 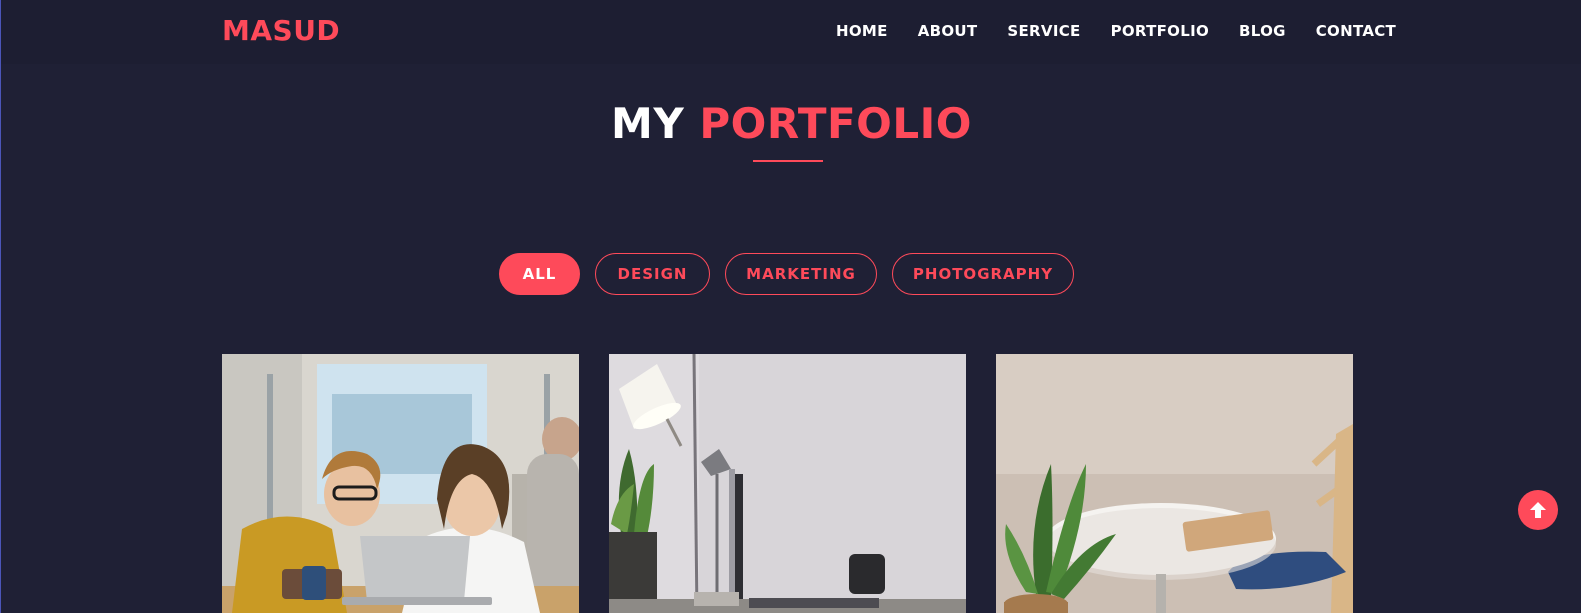 I want to click on nav-item-service: SERVICE, so click(x=1043, y=31).